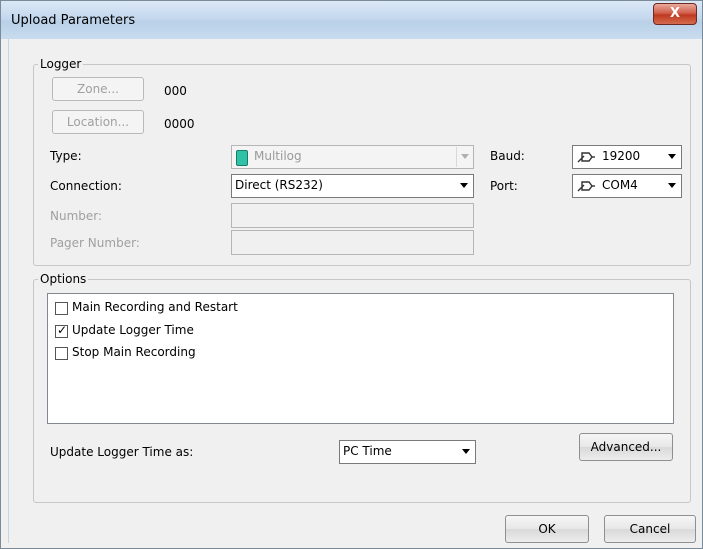 This screenshot has width=703, height=549. Describe the element at coordinates (507, 156) in the screenshot. I see `baud-label: Baud:` at that location.